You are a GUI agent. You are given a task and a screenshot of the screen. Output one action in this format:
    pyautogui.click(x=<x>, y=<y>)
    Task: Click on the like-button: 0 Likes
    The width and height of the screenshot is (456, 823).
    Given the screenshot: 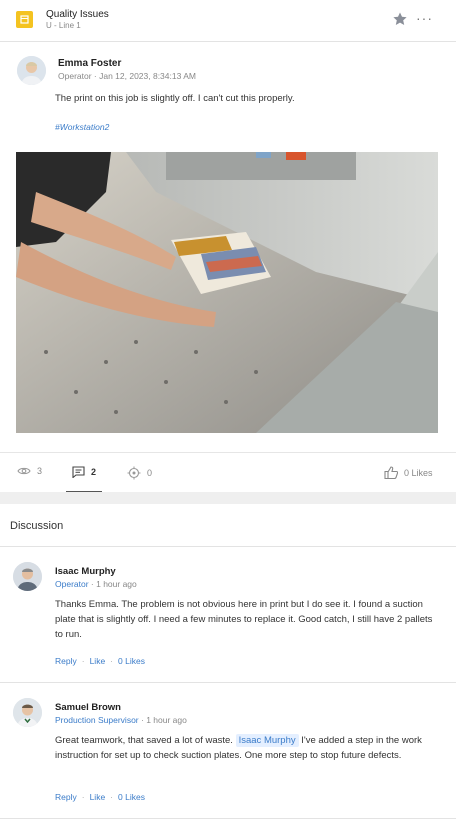 What is the action you would take?
    pyautogui.click(x=408, y=472)
    